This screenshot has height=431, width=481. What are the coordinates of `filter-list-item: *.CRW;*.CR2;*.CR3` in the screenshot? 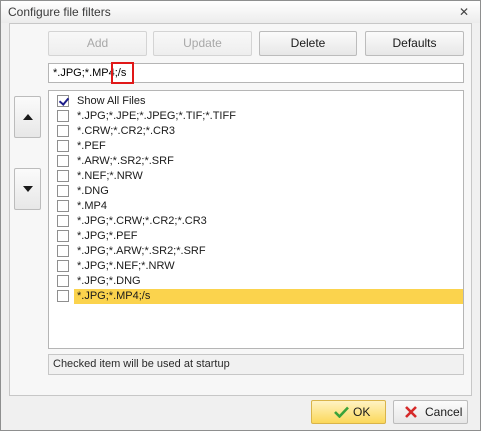 It's located at (258, 131).